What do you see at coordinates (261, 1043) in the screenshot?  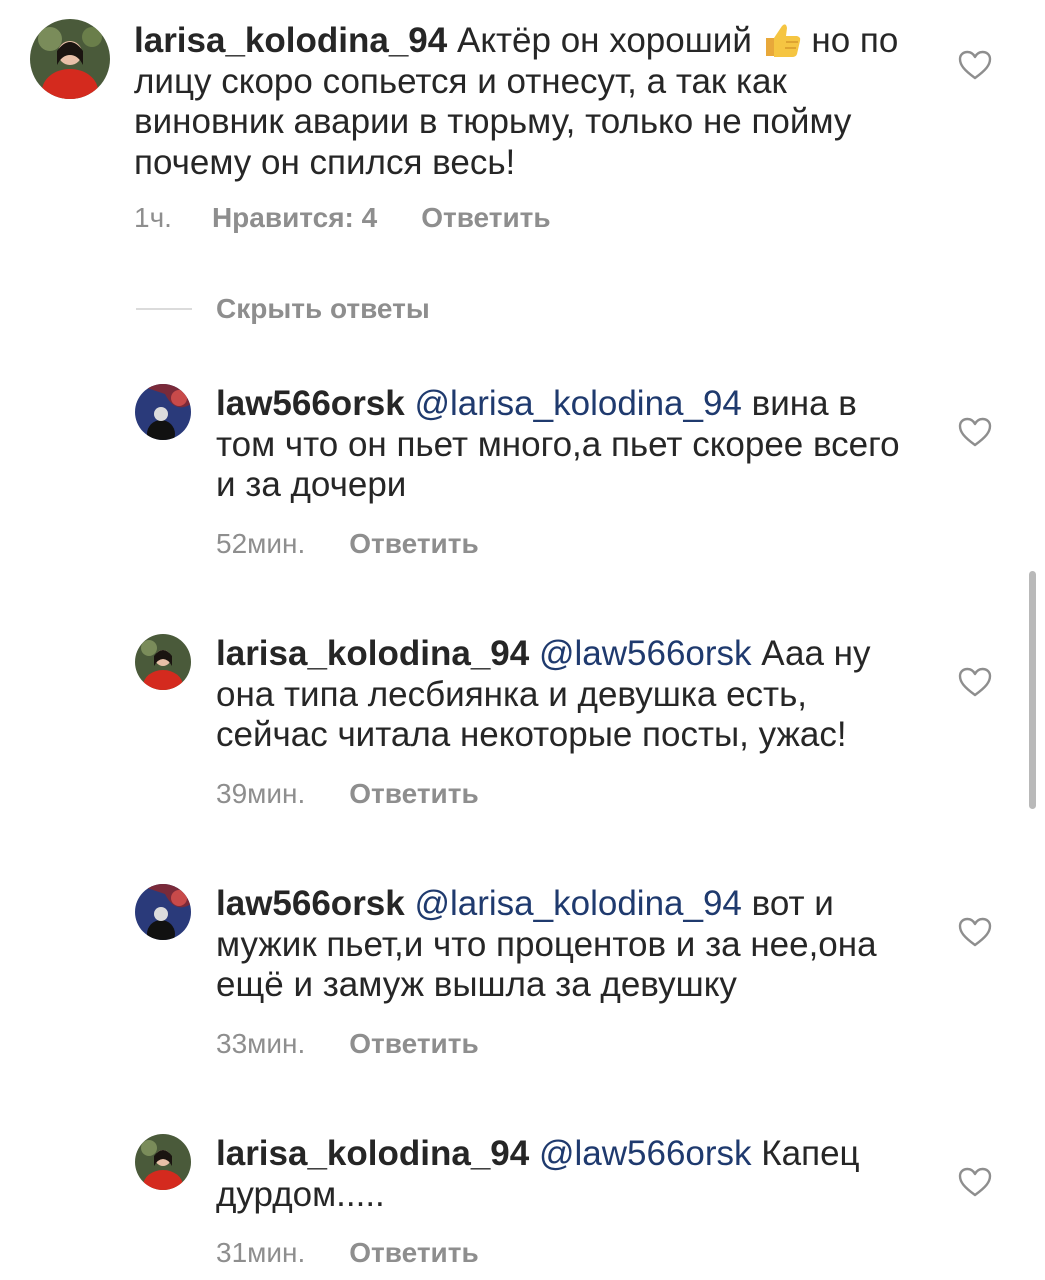 I see `timestamp: 33мин.` at bounding box center [261, 1043].